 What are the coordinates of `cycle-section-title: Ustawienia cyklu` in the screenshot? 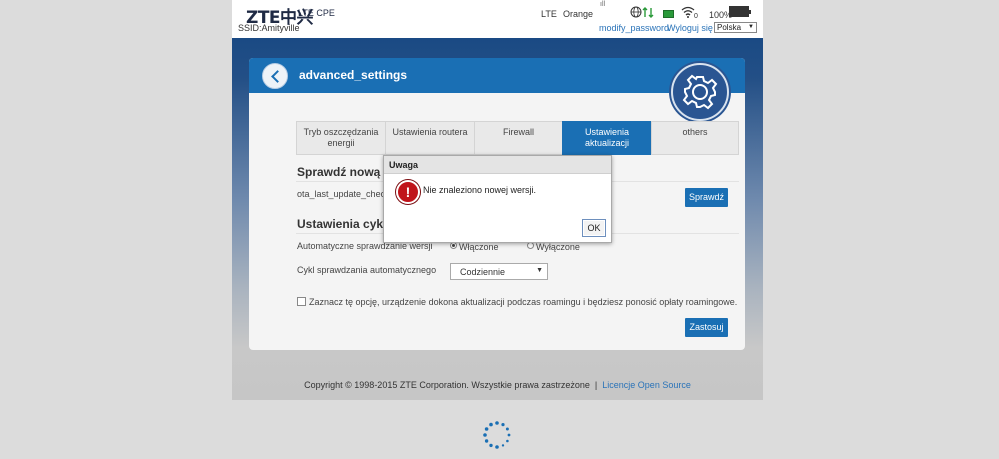 It's located at (345, 224).